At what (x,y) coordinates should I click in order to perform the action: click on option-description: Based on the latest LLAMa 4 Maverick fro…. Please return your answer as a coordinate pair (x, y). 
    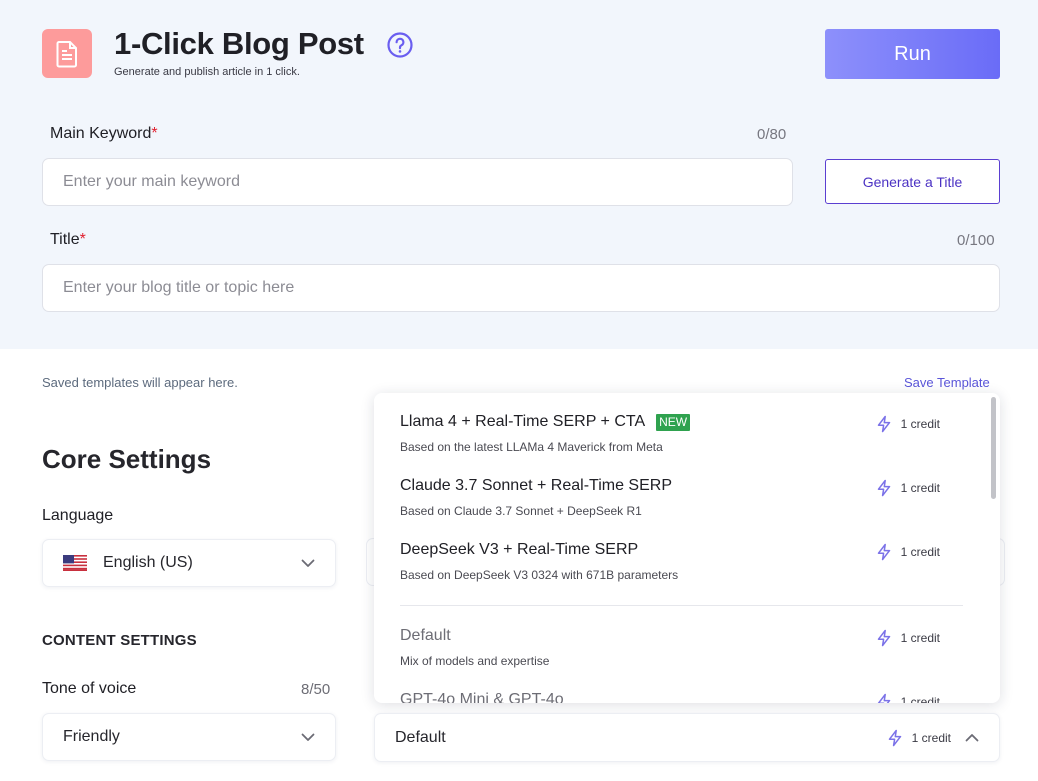
    Looking at the image, I should click on (531, 447).